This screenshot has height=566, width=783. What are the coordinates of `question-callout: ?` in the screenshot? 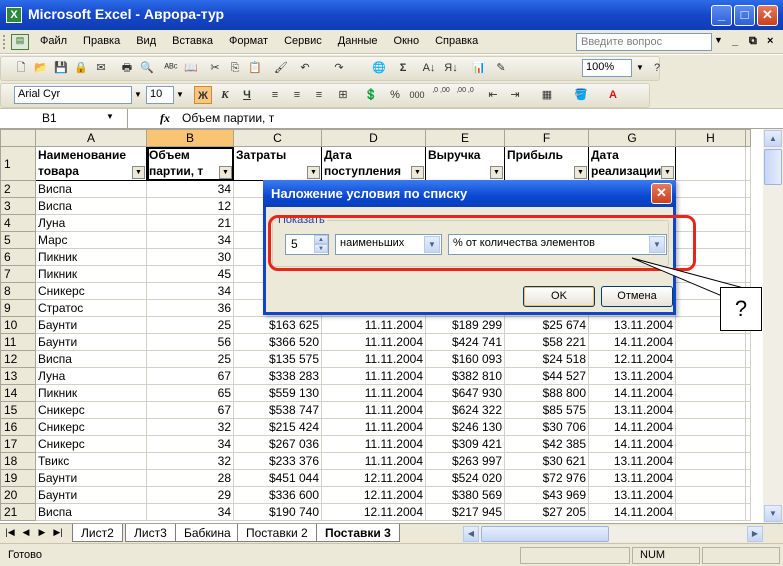 It's located at (741, 309).